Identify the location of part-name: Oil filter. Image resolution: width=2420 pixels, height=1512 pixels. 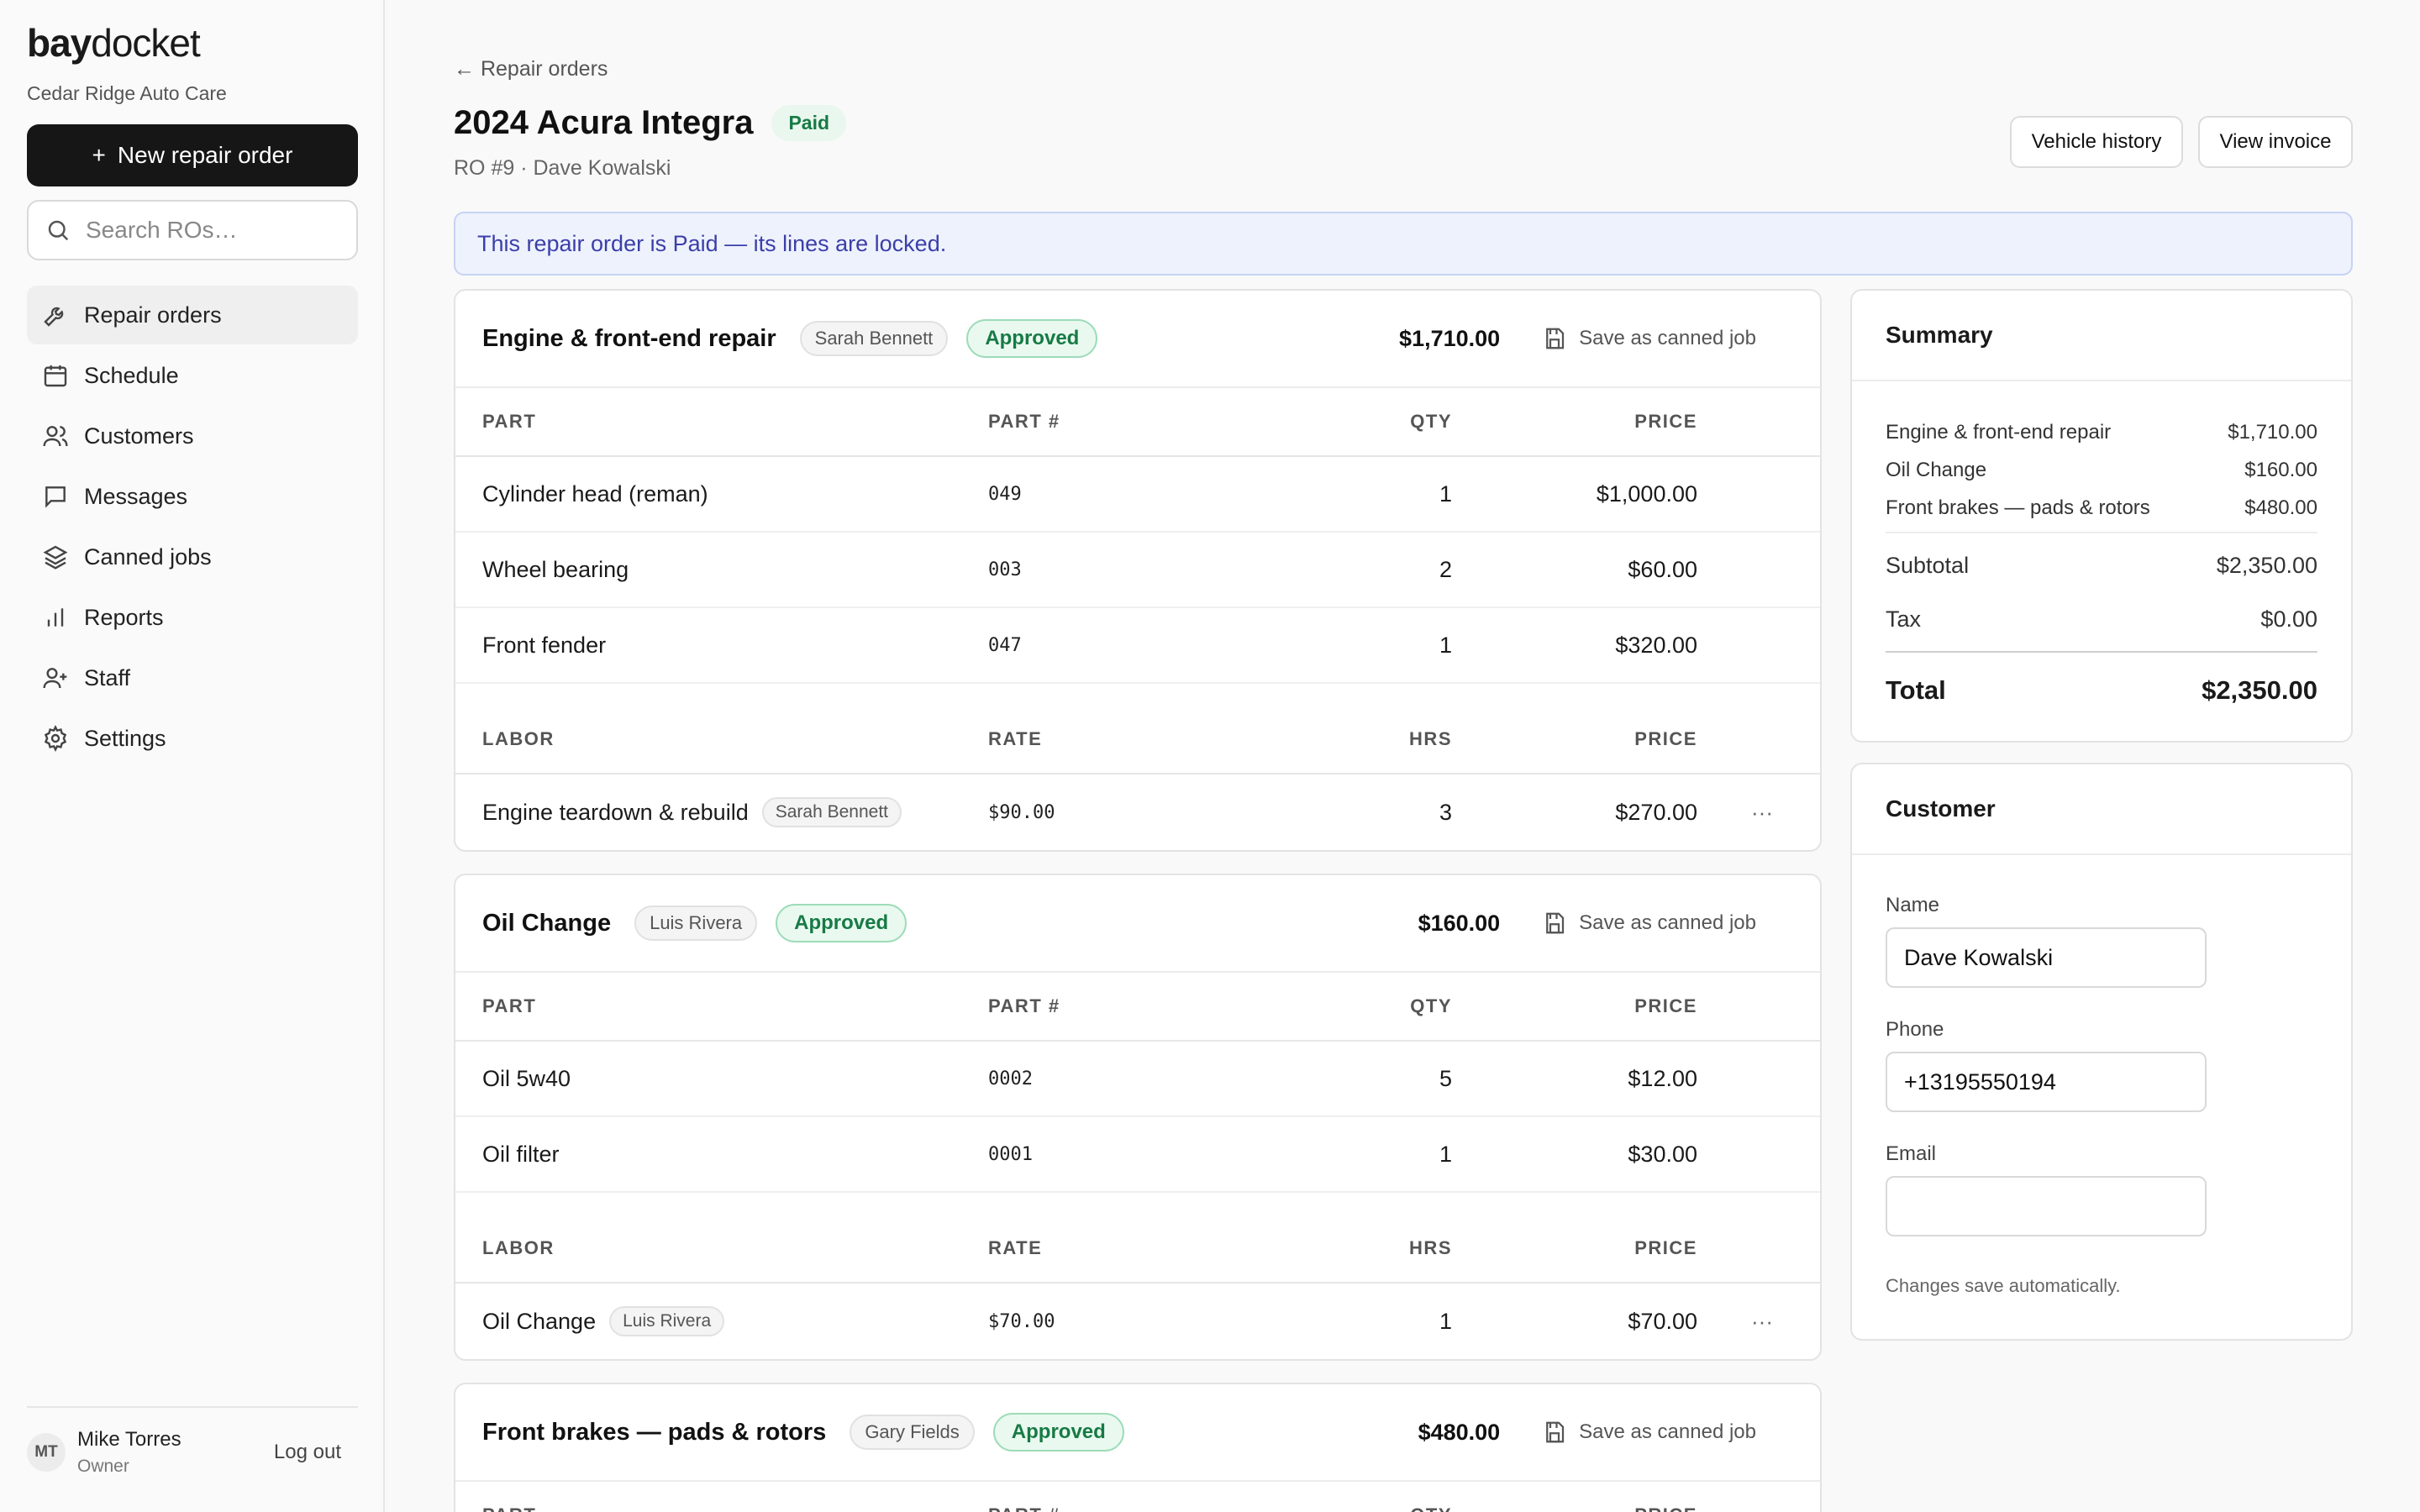
(521, 1154).